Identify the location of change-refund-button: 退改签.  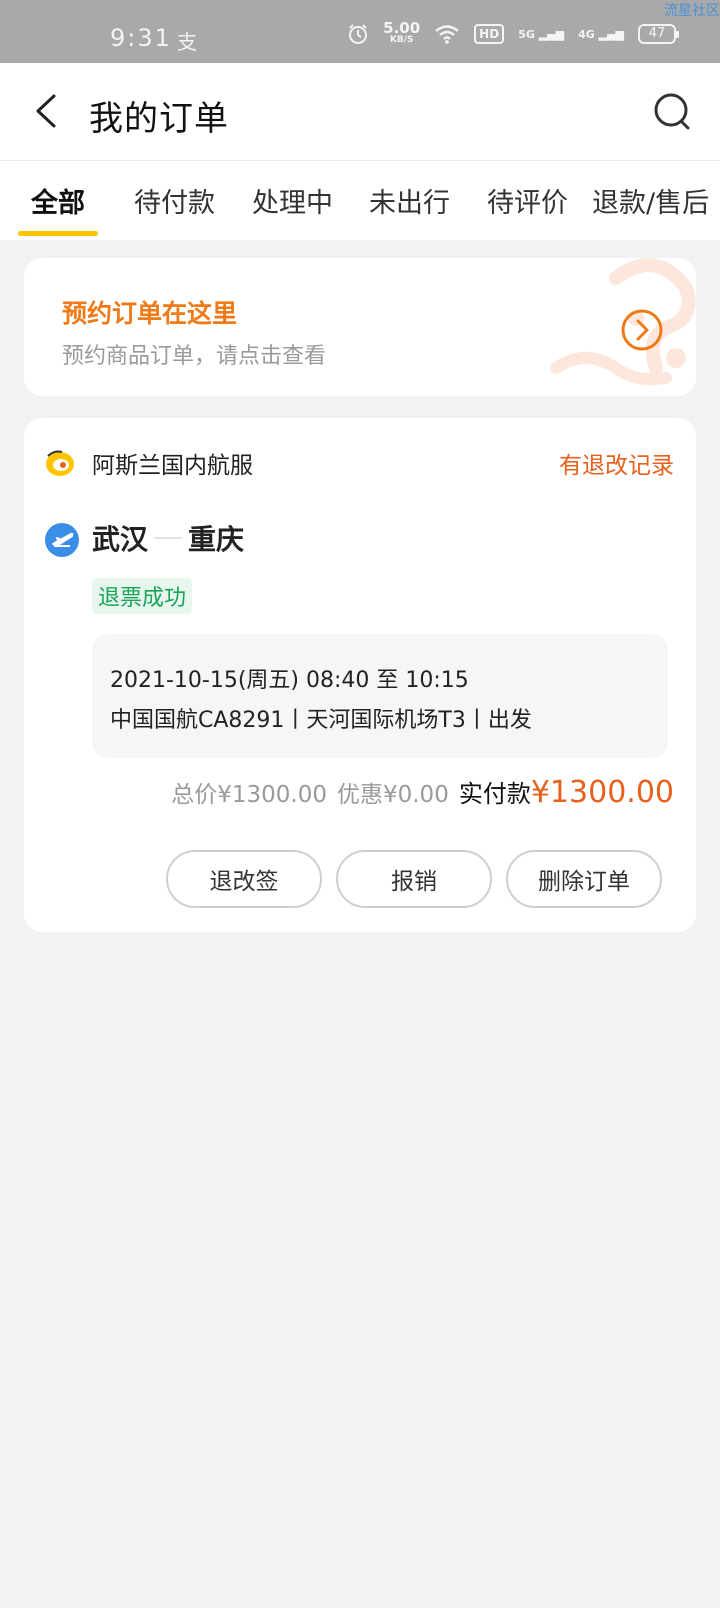
(244, 879).